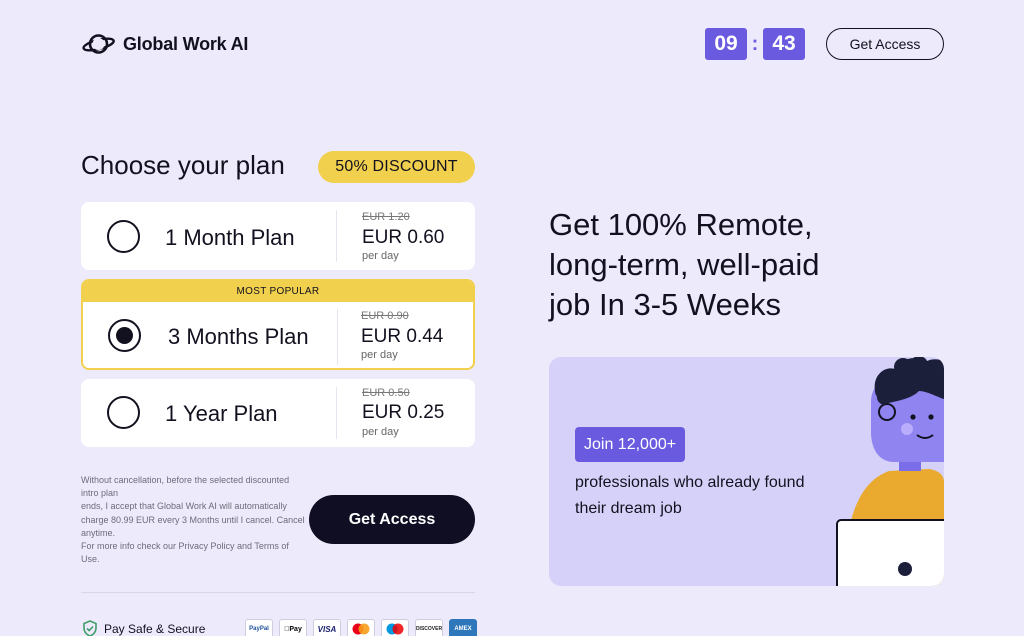  What do you see at coordinates (396, 167) in the screenshot?
I see `discount-badge: 50% DISCOUNT` at bounding box center [396, 167].